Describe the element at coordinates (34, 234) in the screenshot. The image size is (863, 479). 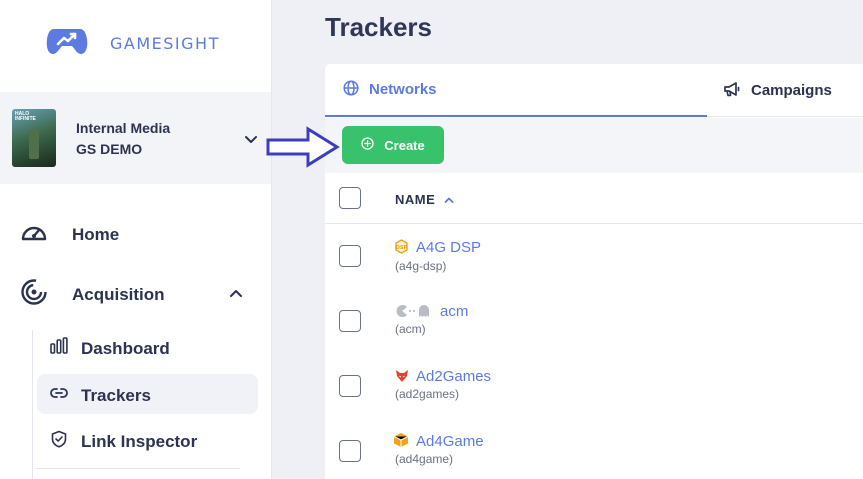
I see `speedometer-icon` at that location.